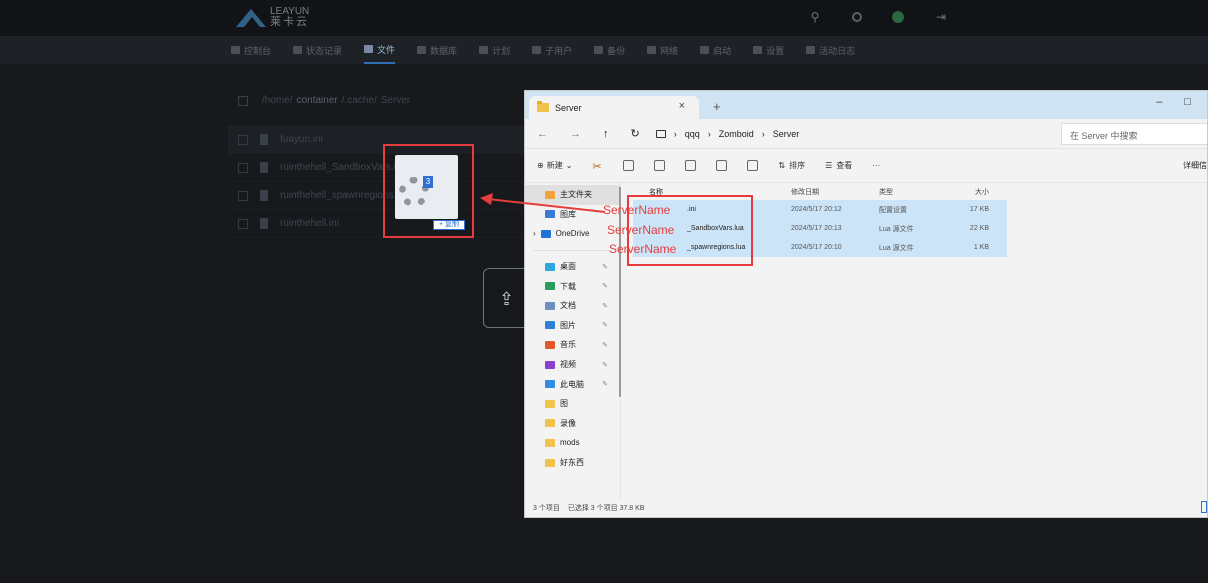 This screenshot has width=1208, height=583. What do you see at coordinates (1159, 102) in the screenshot?
I see `minimize-button: –` at bounding box center [1159, 102].